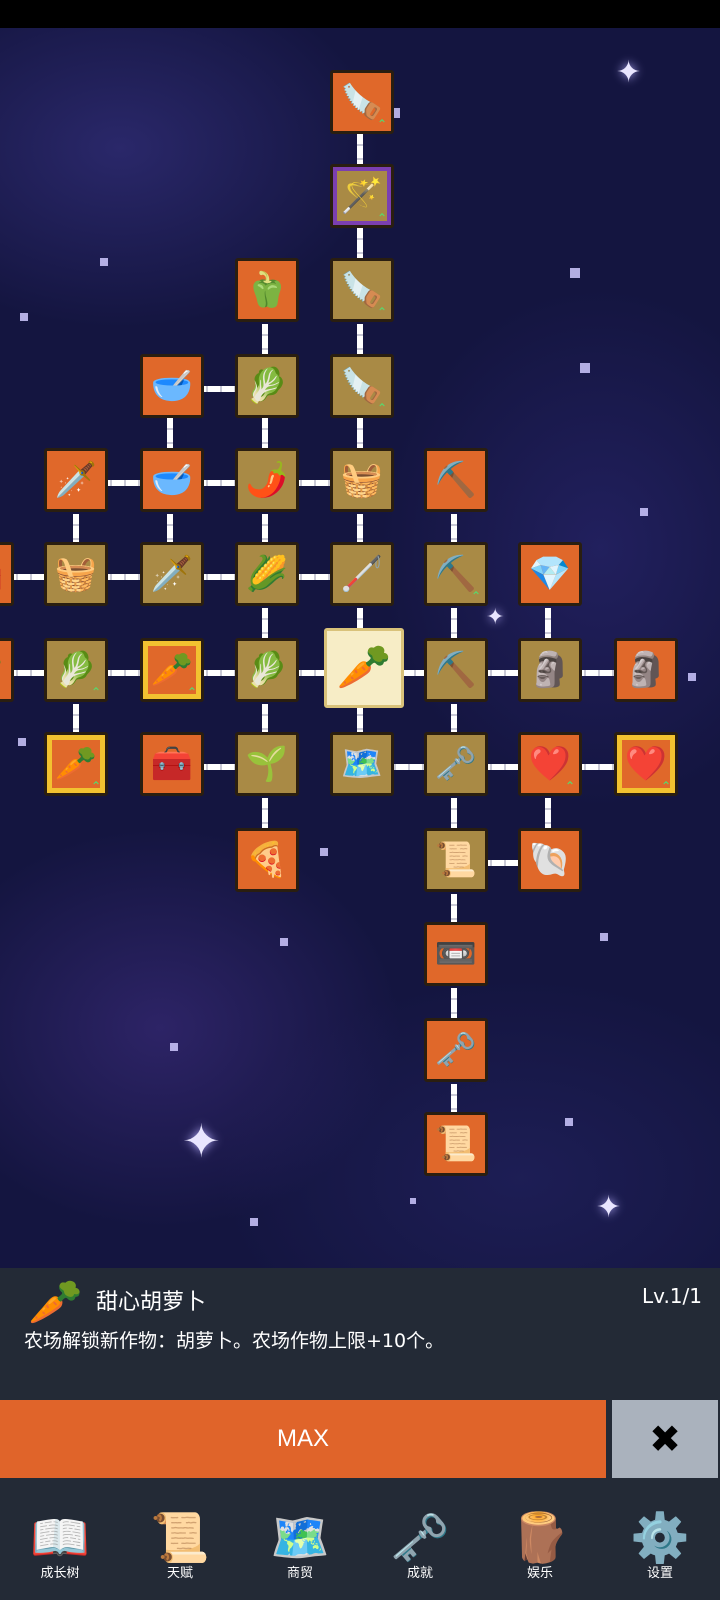 The image size is (720, 1600). I want to click on skill-node-statue-upgrade: 🗿, so click(646, 670).